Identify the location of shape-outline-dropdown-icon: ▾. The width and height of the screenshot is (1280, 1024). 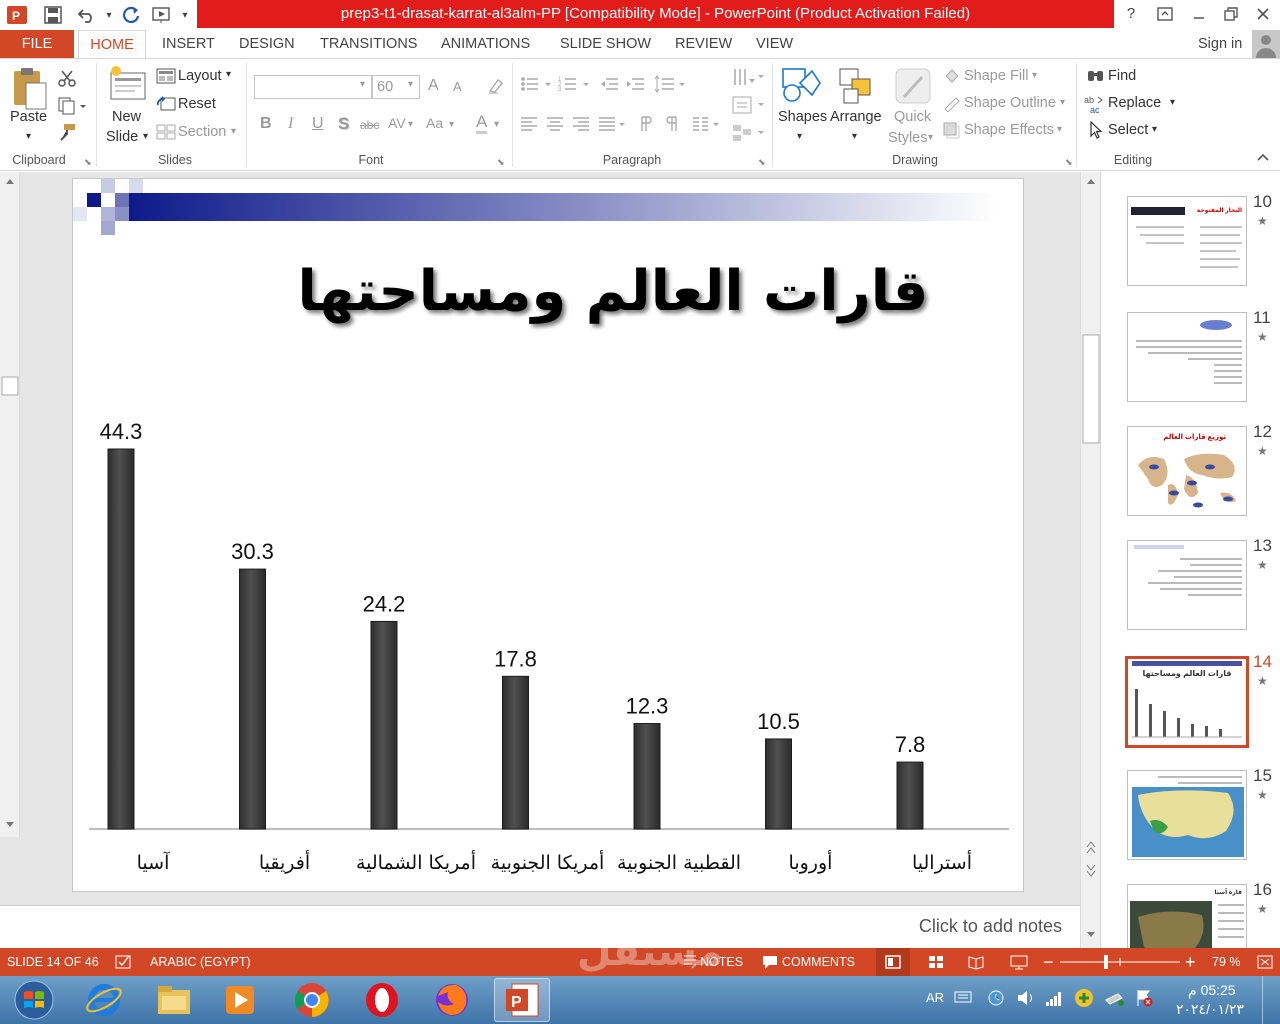
(1062, 102).